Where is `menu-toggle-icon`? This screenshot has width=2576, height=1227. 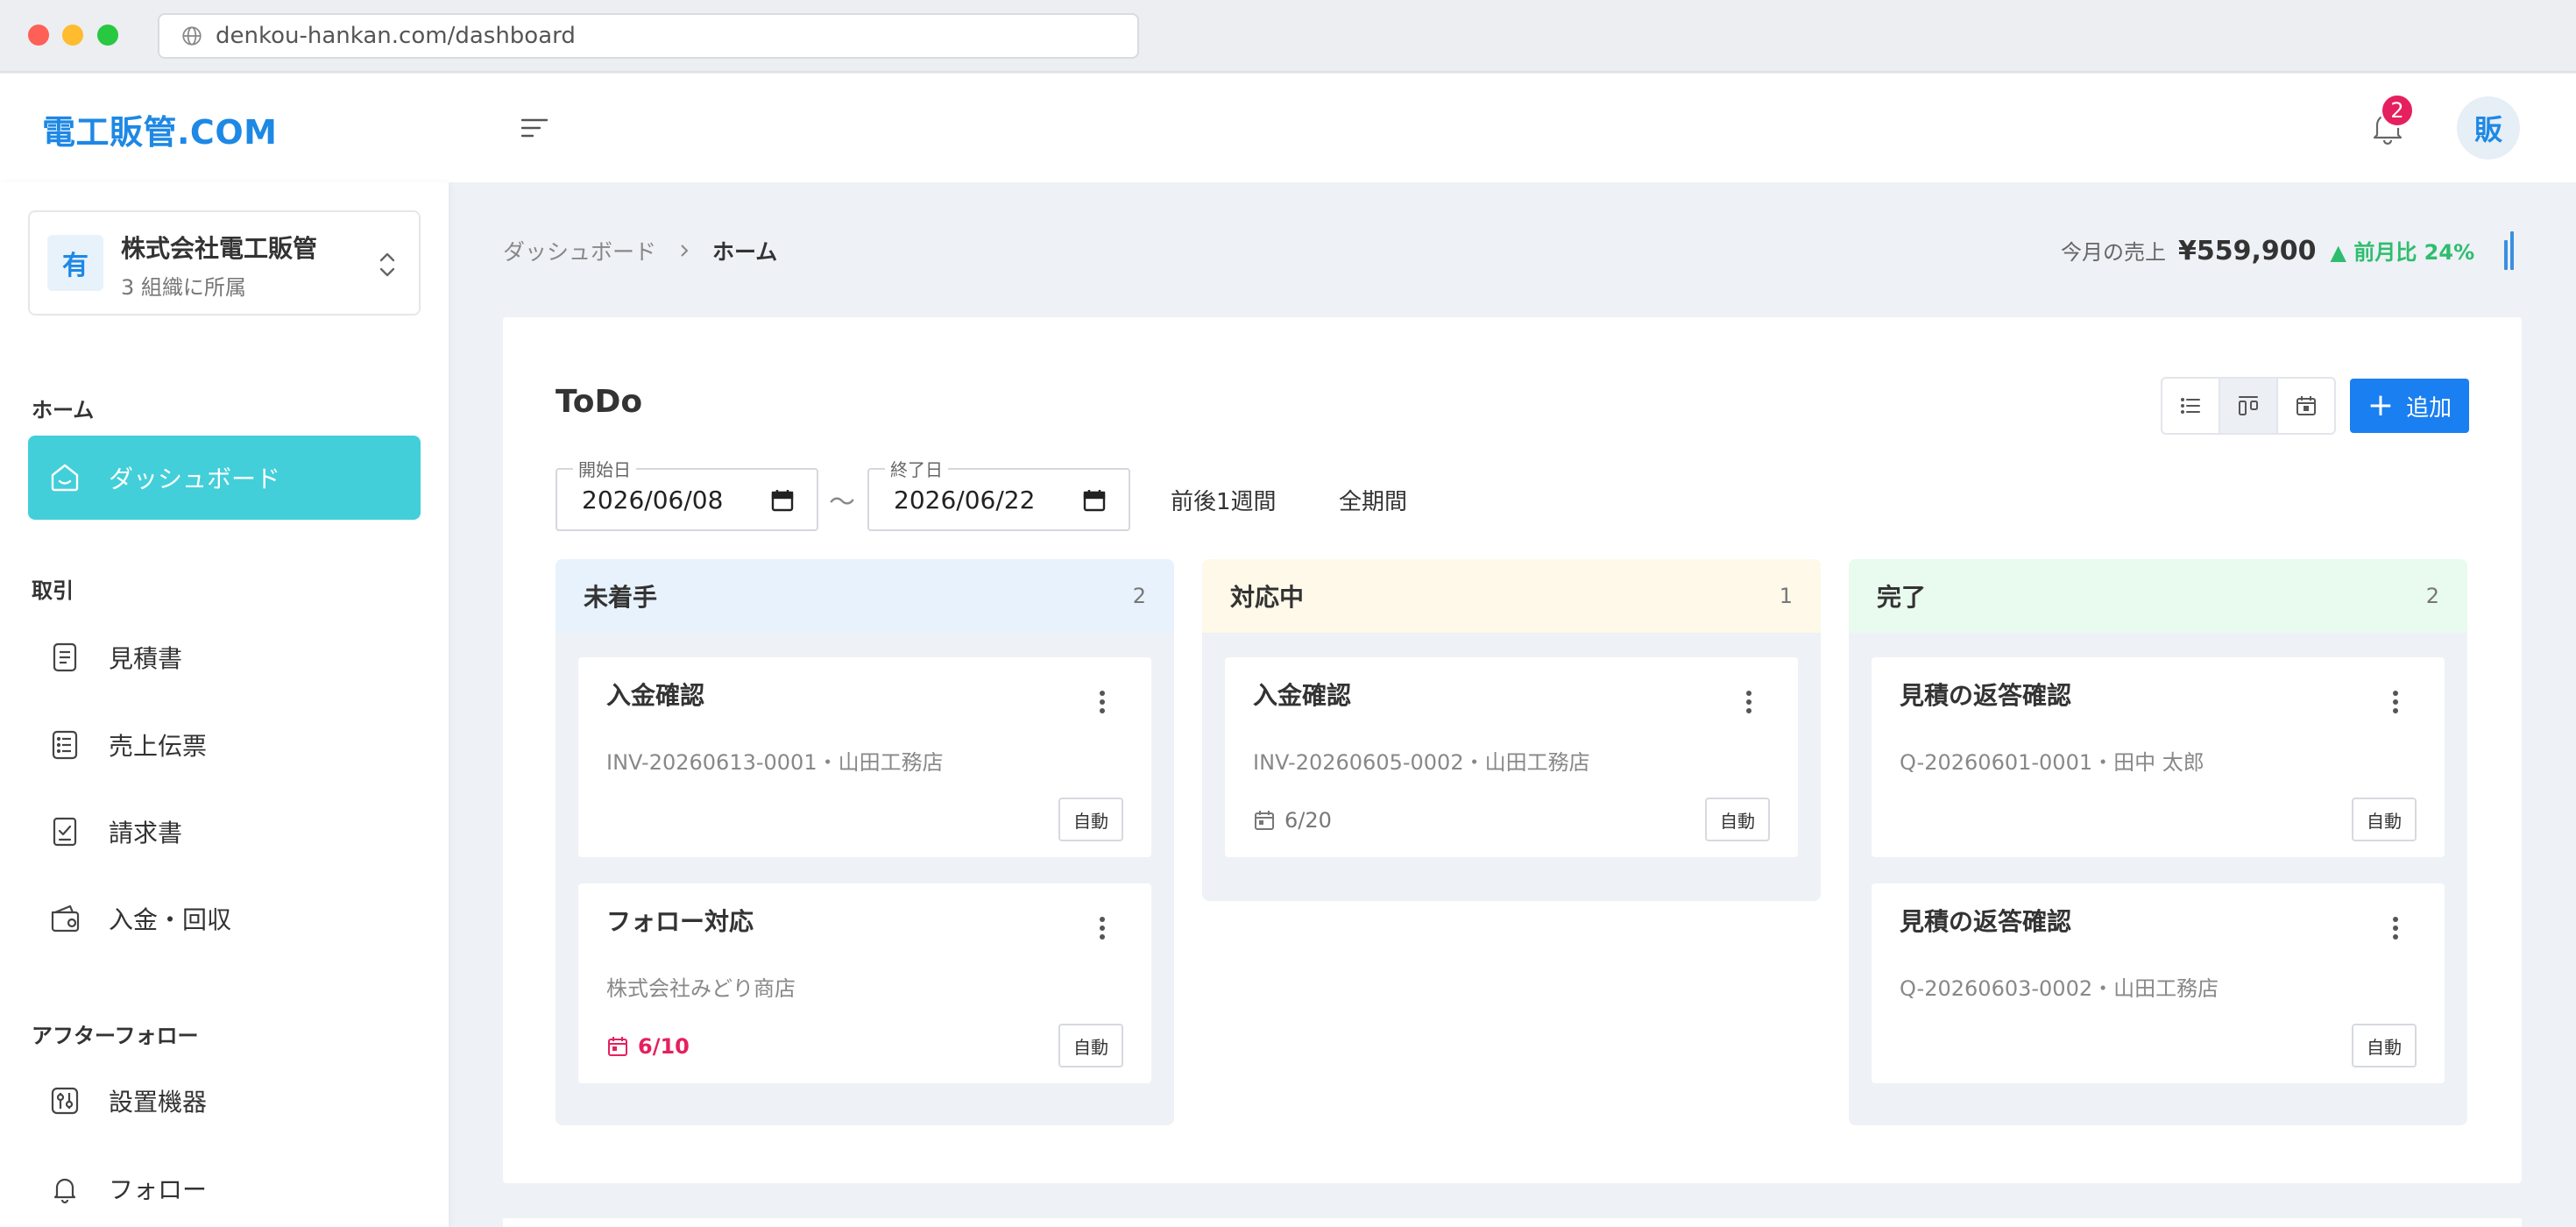 menu-toggle-icon is located at coordinates (534, 127).